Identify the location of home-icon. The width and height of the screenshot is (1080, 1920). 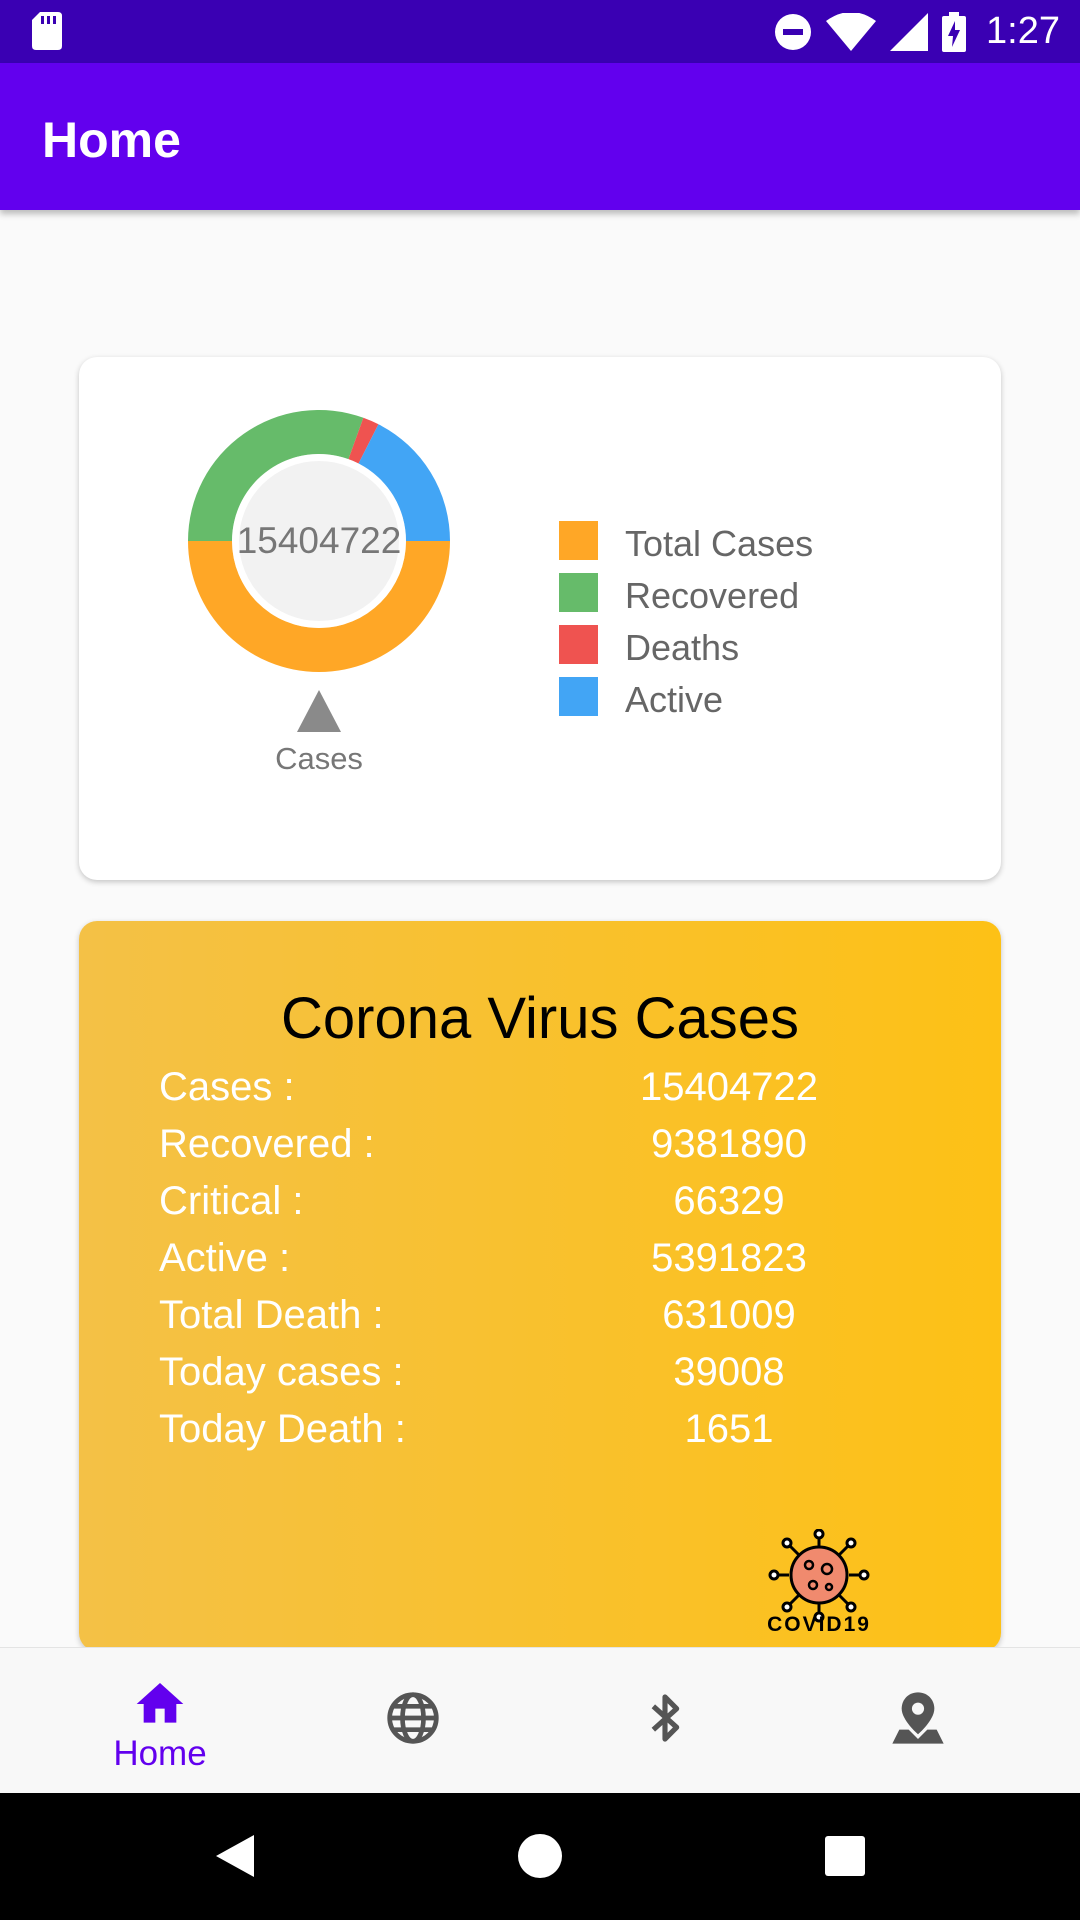
(160, 1703).